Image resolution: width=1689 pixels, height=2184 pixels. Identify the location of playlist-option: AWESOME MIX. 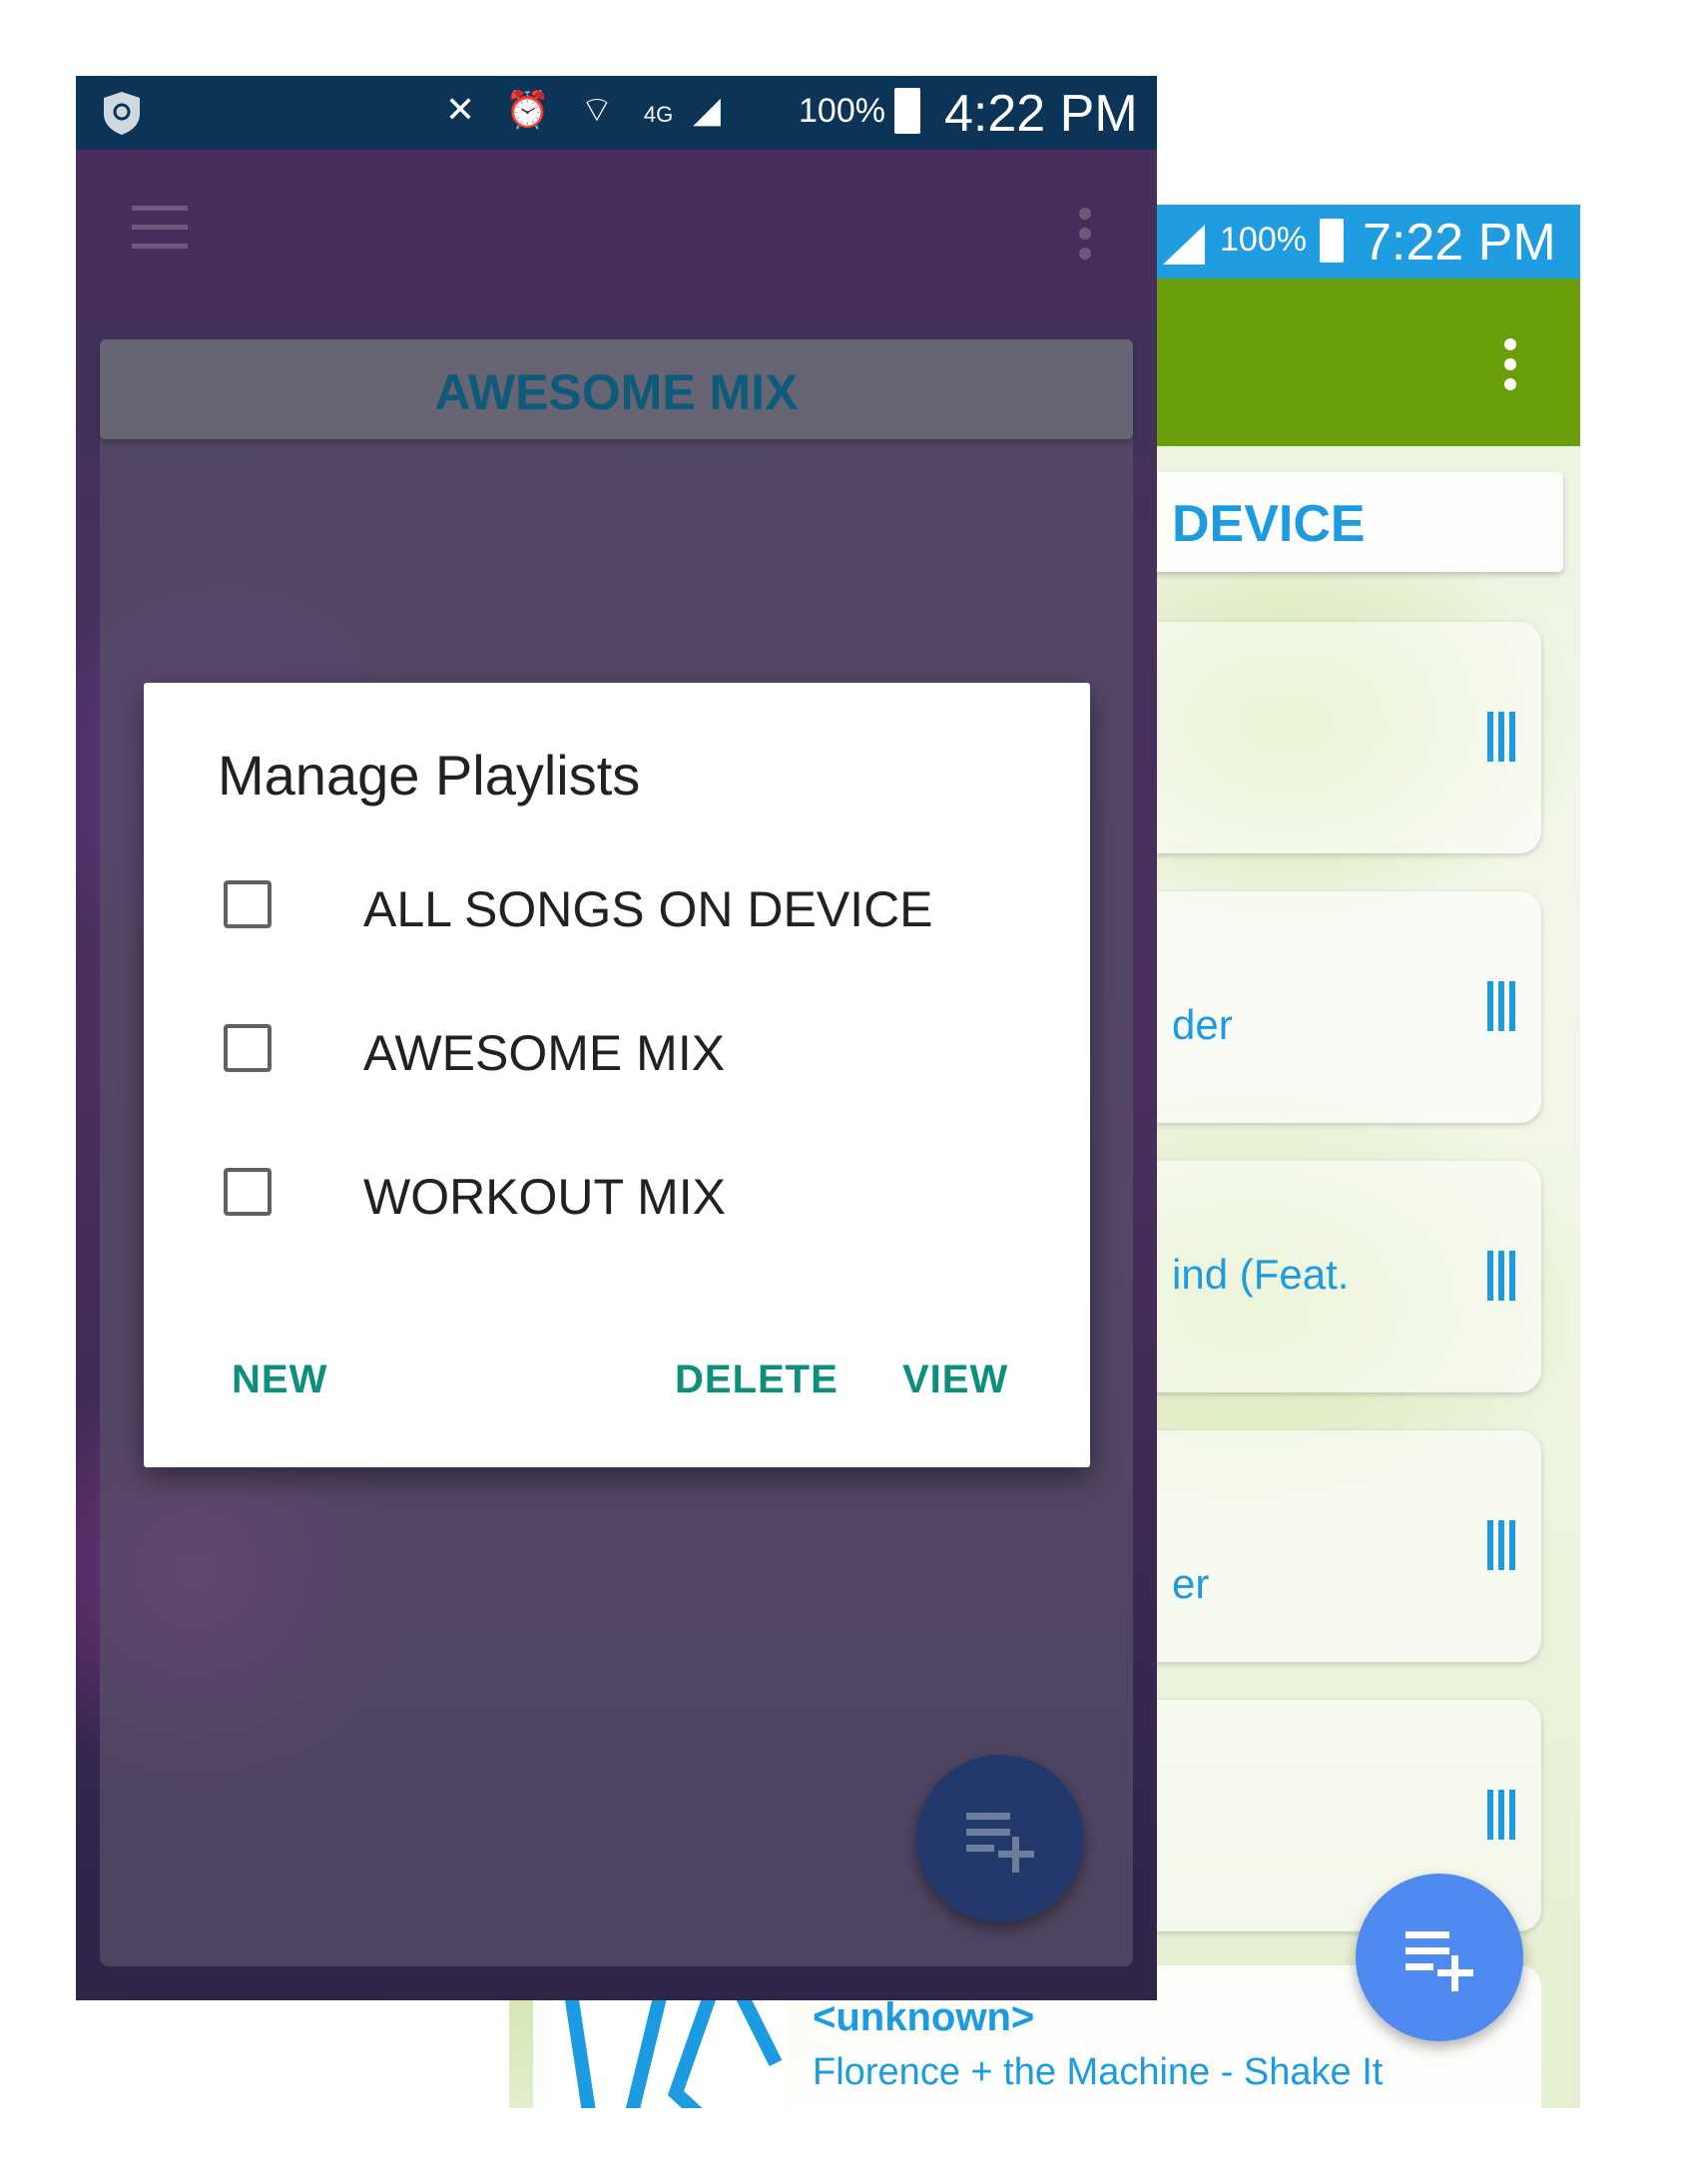
(633, 1051).